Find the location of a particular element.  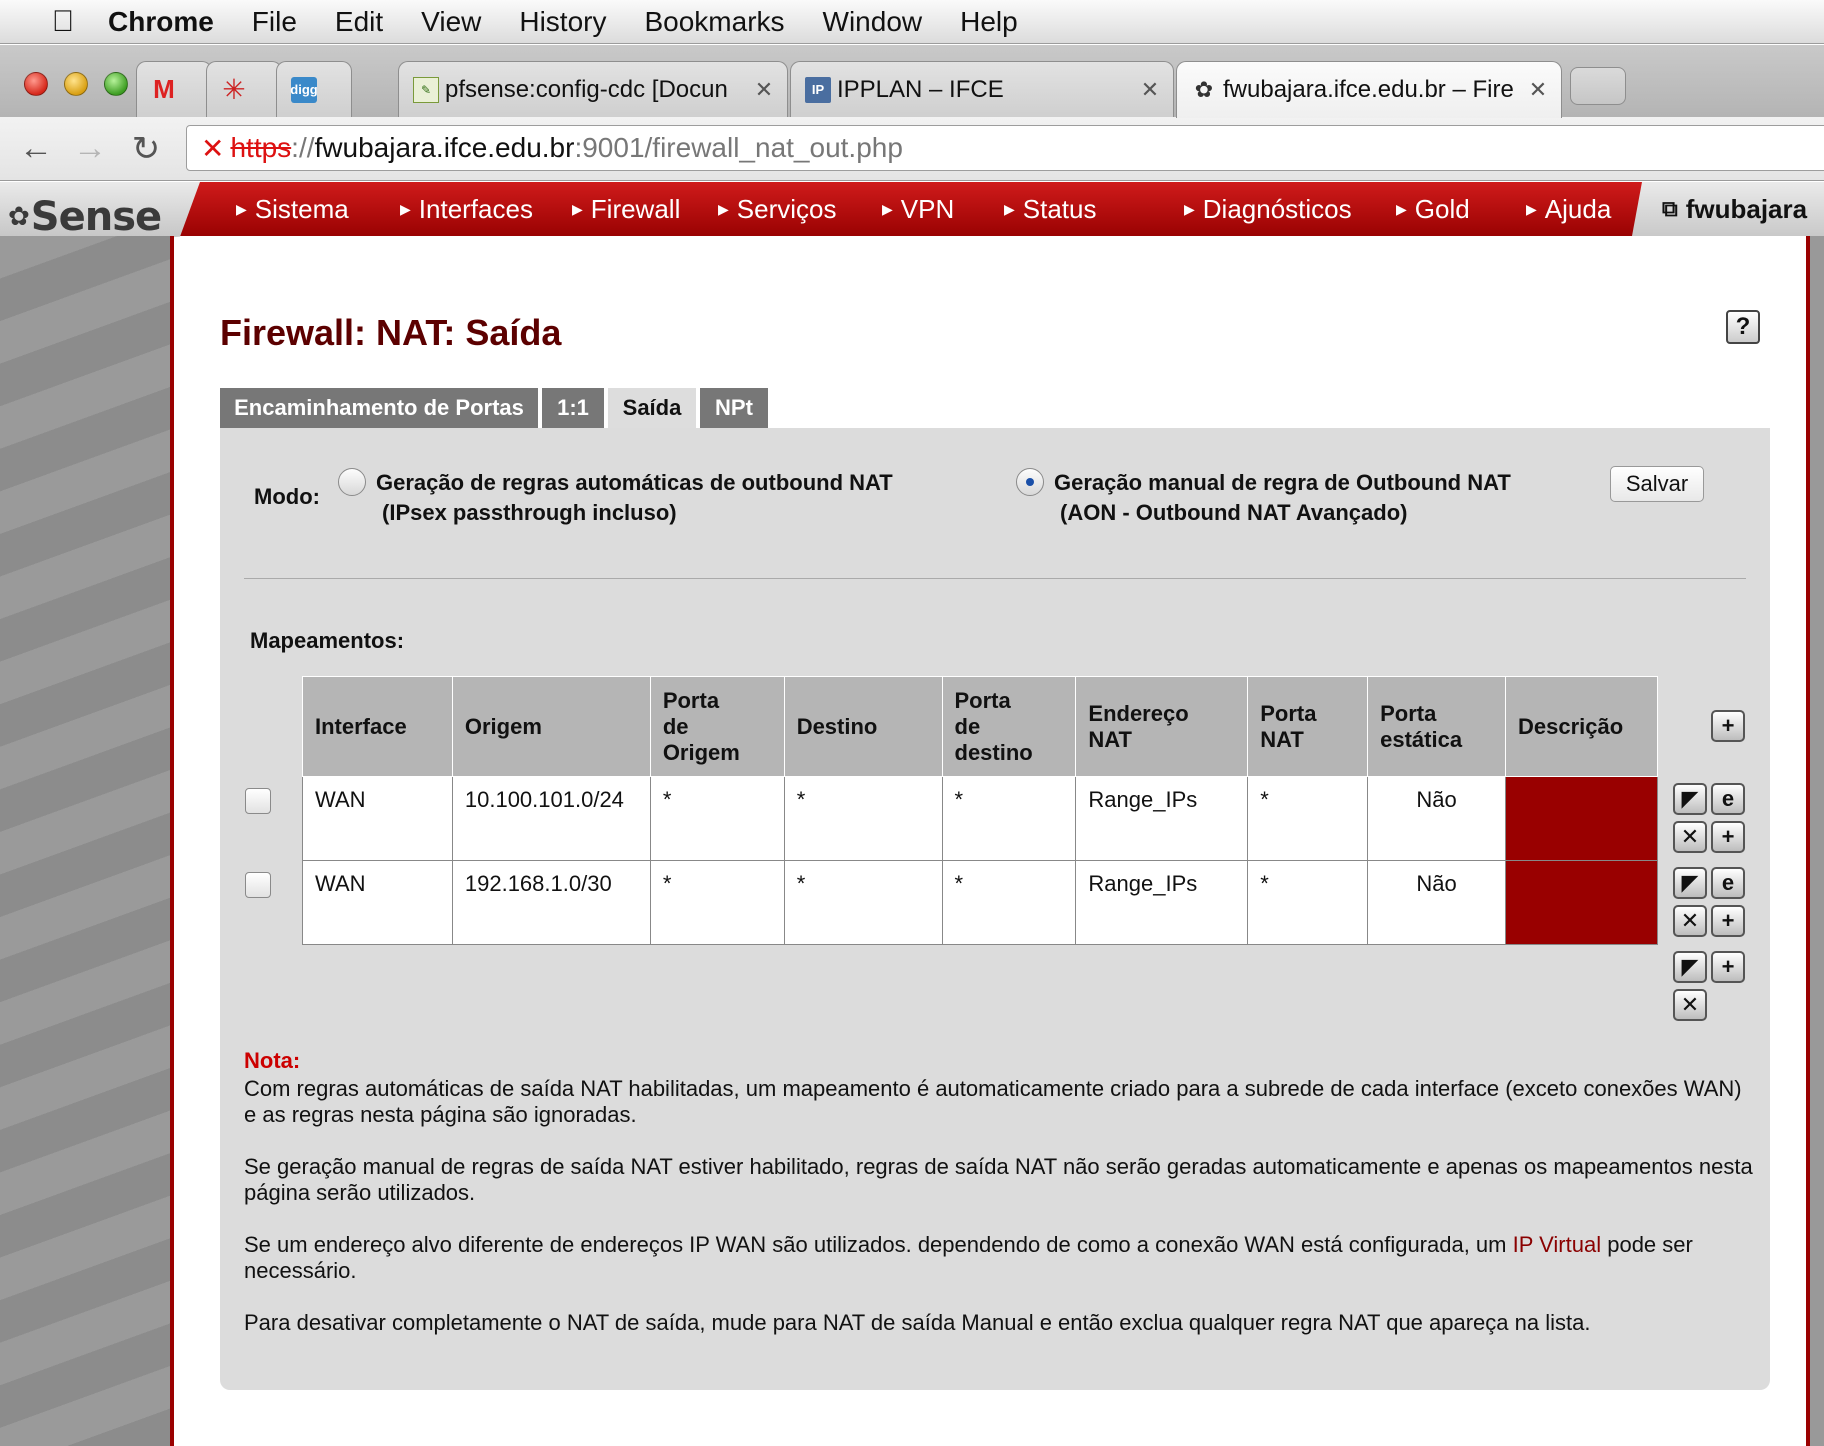

browser-tab-pfsense-active: ✿ fwubajara.ifce.edu.br – Fire ✕ is located at coordinates (1369, 89).